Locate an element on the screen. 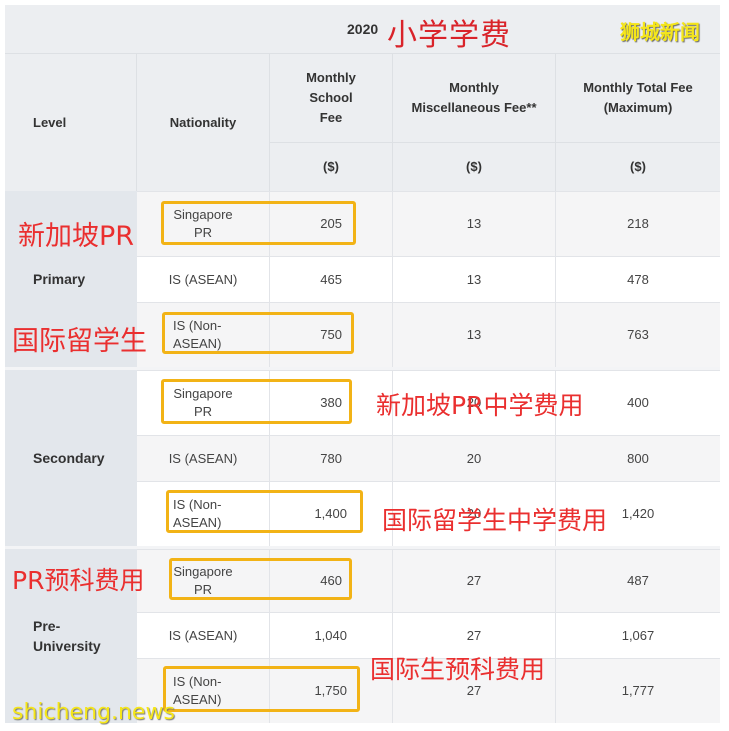 This screenshot has width=729, height=731. table-row: IS (ASEAN) 780 20 800 is located at coordinates (428, 458).